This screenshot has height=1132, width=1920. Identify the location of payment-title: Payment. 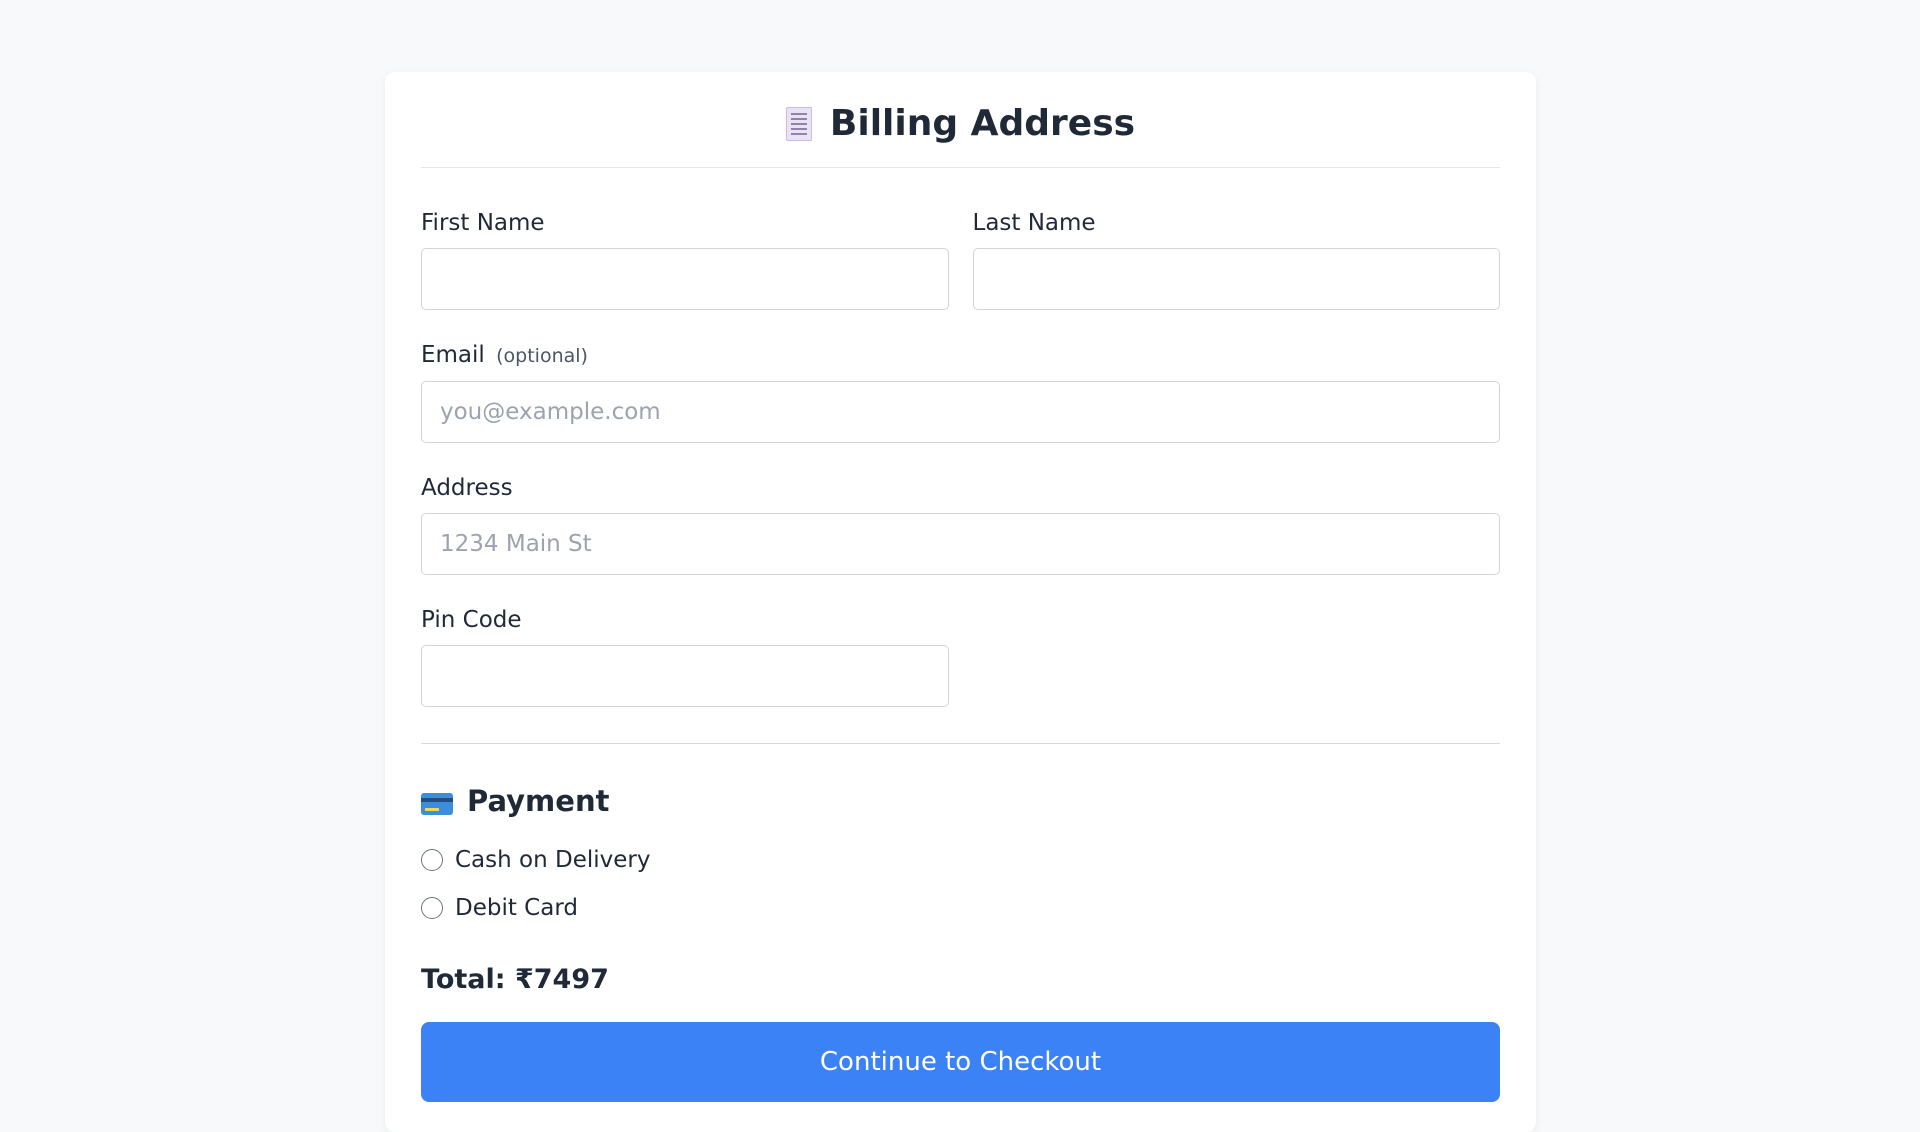
(538, 801).